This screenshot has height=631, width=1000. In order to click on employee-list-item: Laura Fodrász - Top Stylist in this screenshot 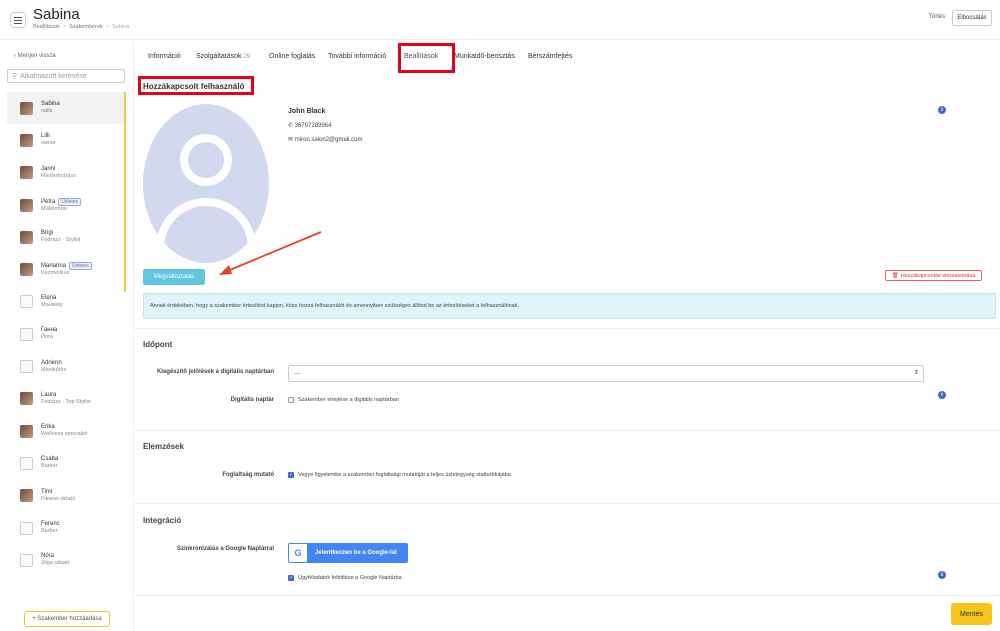, I will do `click(66, 399)`.